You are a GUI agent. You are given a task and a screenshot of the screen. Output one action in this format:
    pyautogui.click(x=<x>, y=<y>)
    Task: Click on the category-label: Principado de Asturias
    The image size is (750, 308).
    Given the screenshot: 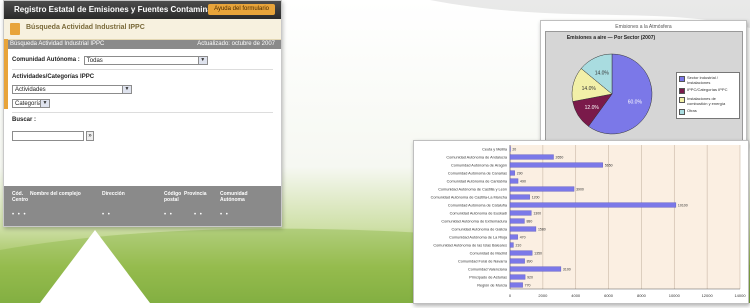 What is the action you would take?
    pyautogui.click(x=488, y=278)
    